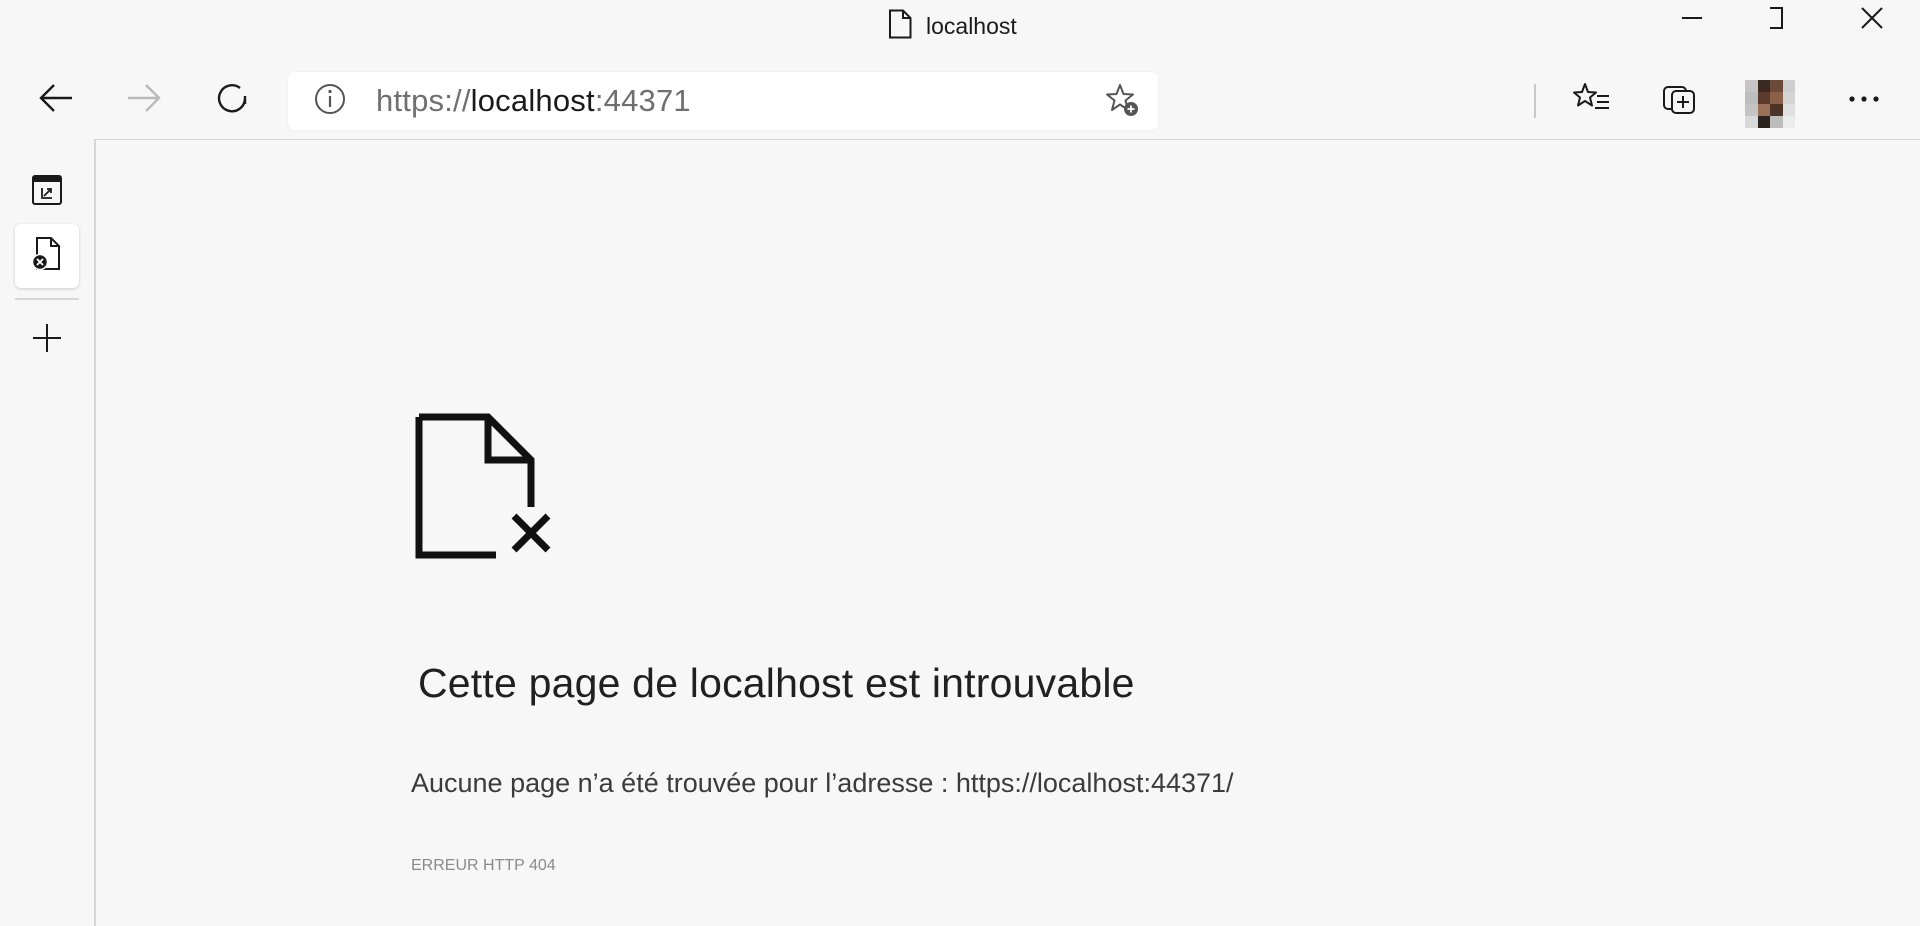 This screenshot has width=1920, height=926. I want to click on toolbar-divider, so click(1535, 101).